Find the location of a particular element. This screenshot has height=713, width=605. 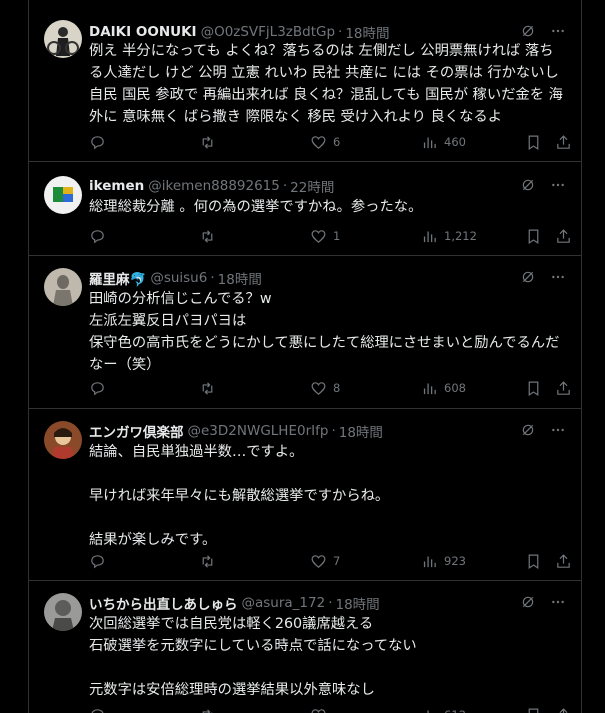

tweet-header: いちから出直しあしゅら @asura_172 · 18時間 is located at coordinates (328, 603).